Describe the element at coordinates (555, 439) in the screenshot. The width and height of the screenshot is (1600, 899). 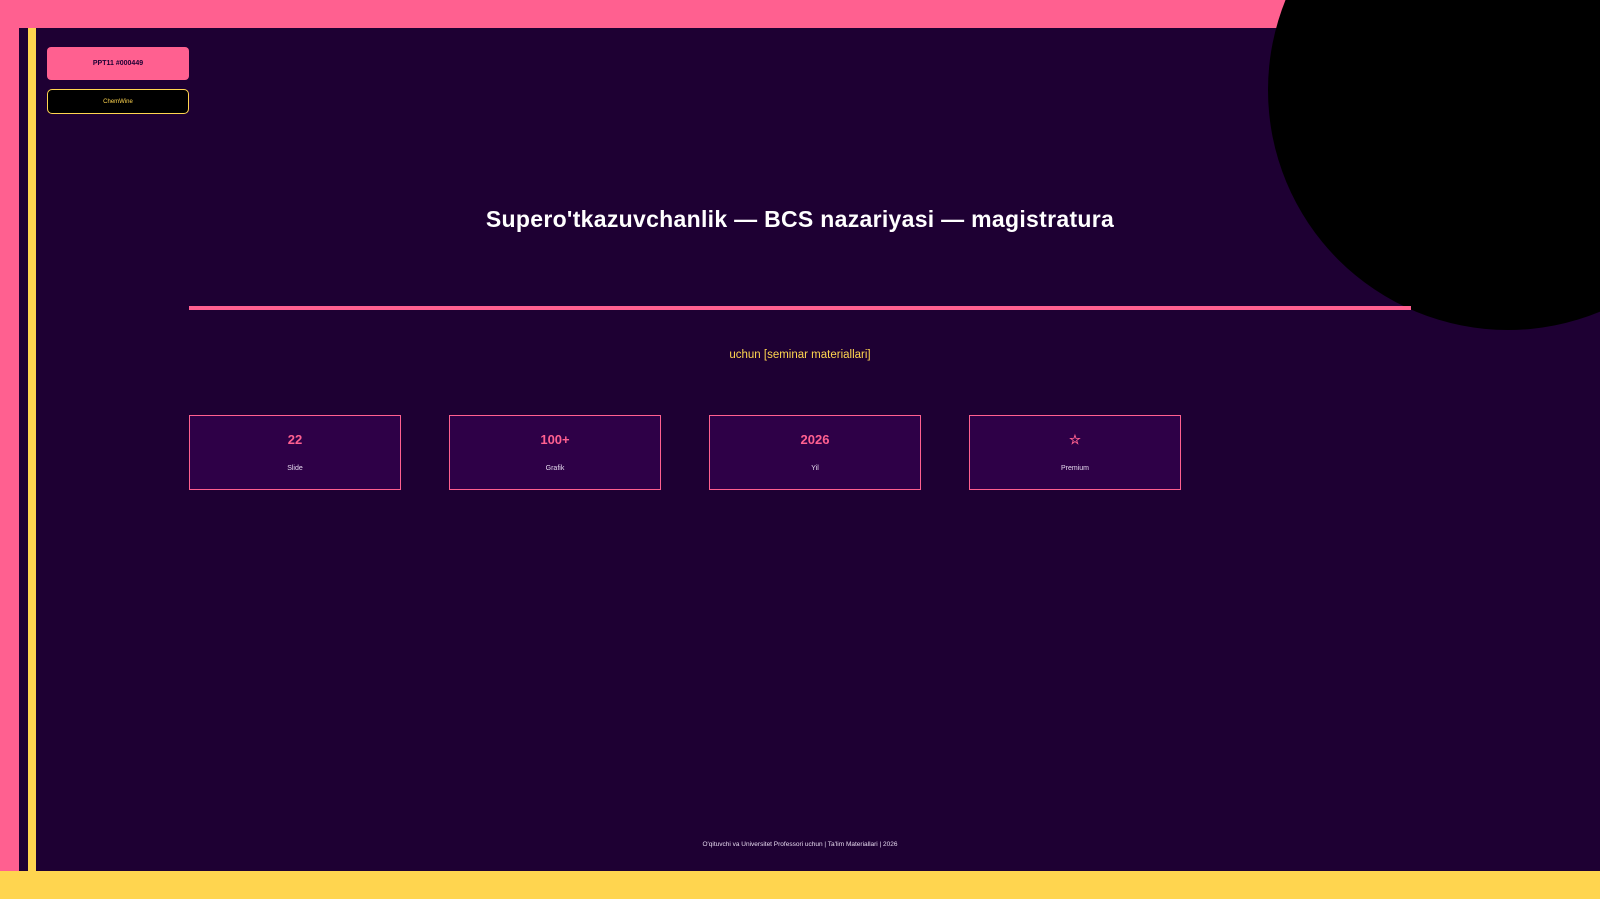
I see `stat-value: 100+` at that location.